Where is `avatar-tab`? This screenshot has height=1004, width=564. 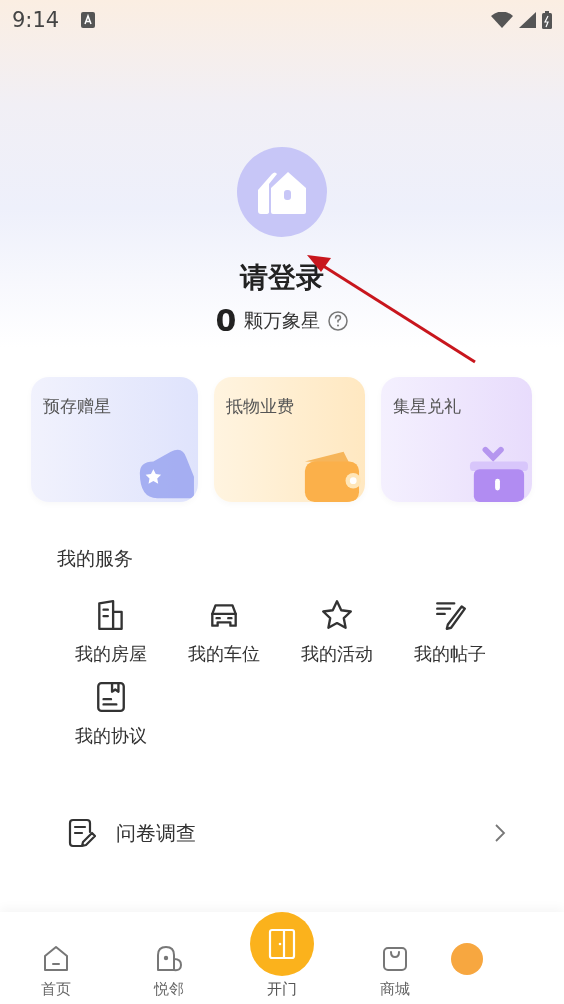 avatar-tab is located at coordinates (467, 959).